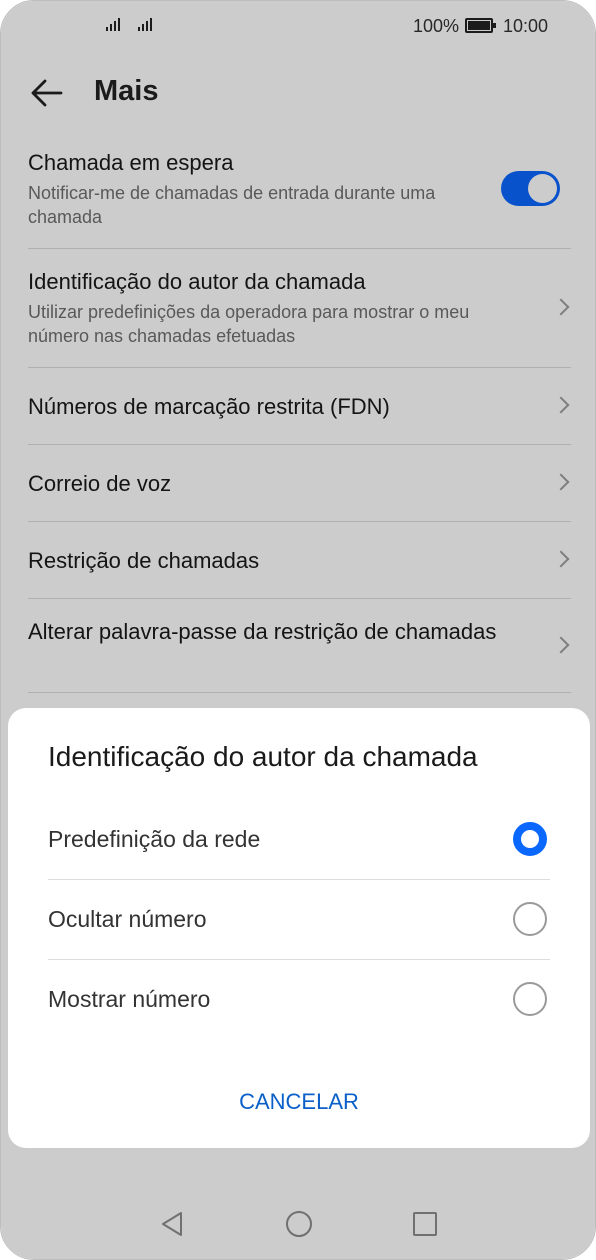 This screenshot has width=596, height=1260. I want to click on radio-selected-icon, so click(530, 839).